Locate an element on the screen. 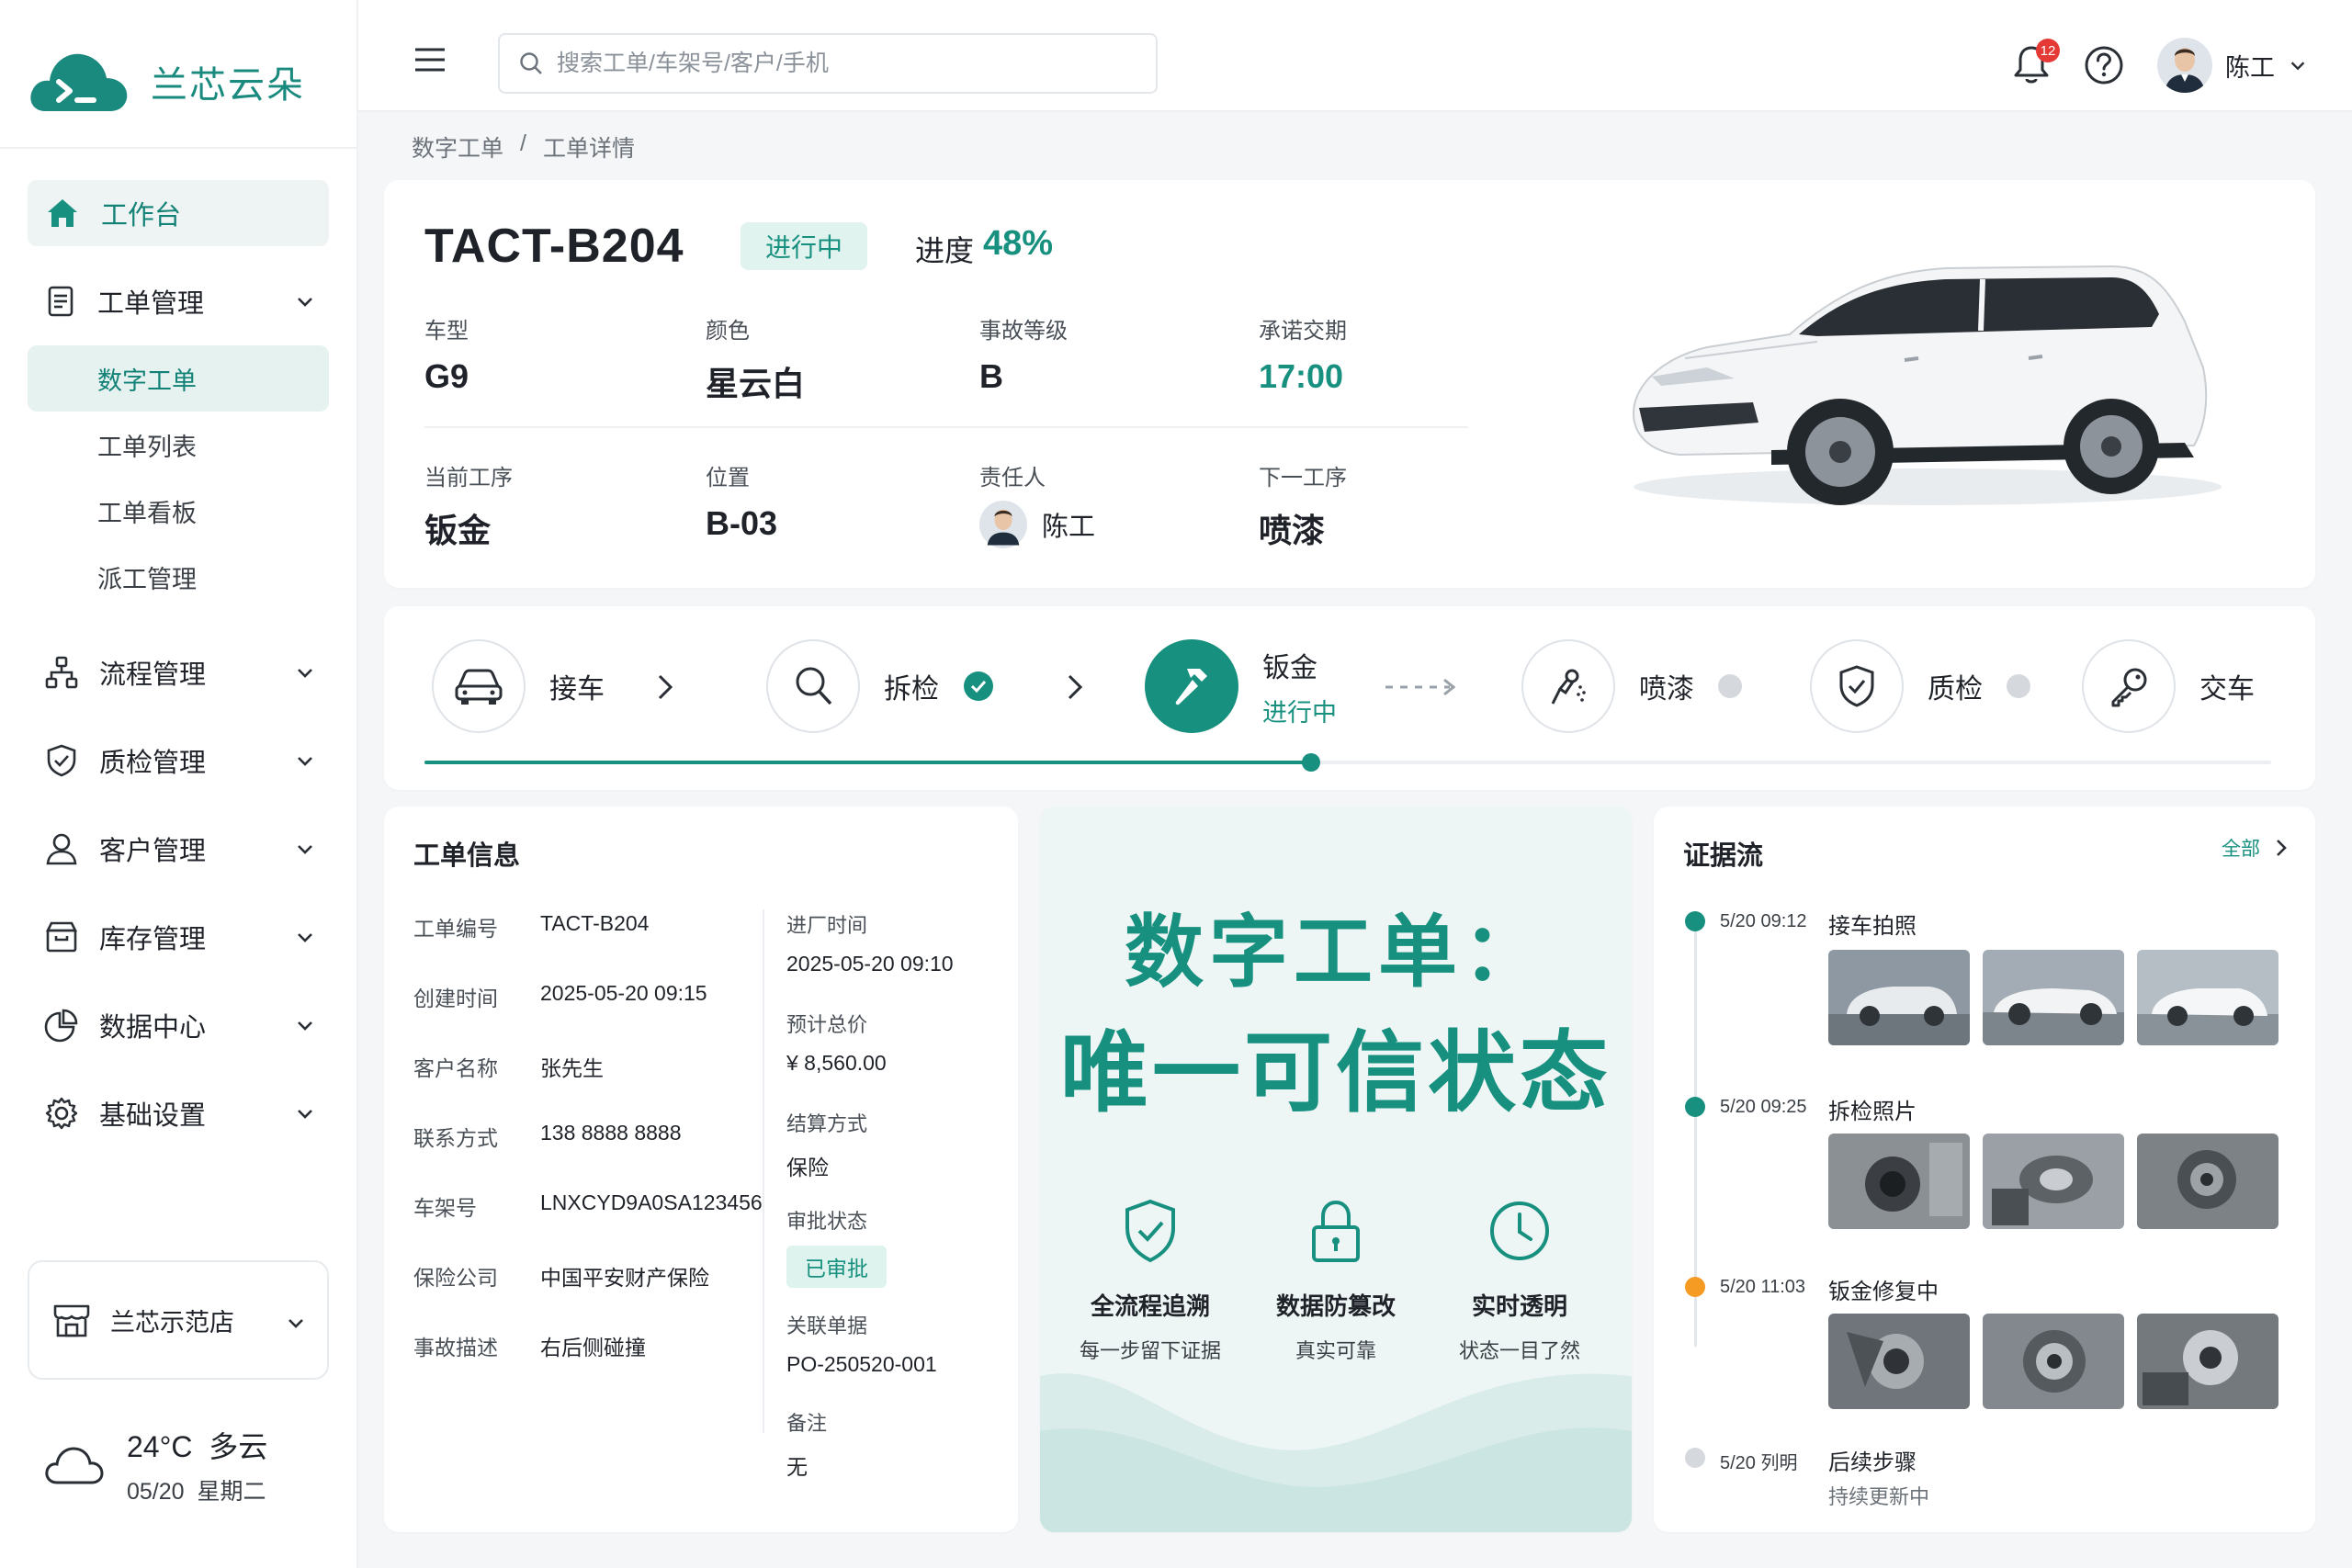 The width and height of the screenshot is (2352, 1568). sidebar-item-label: 库存管理 is located at coordinates (153, 940).